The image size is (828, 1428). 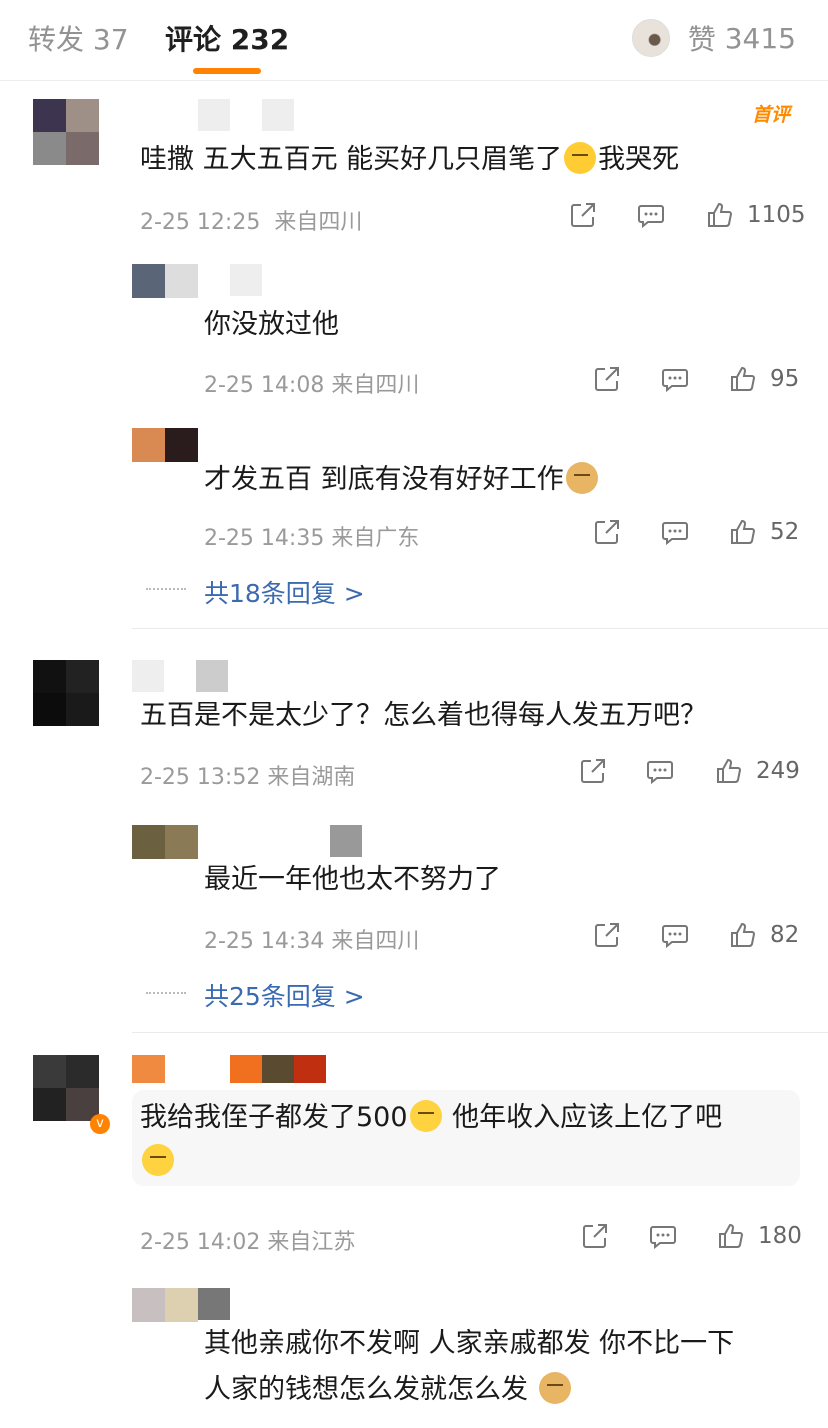 What do you see at coordinates (760, 38) in the screenshot?
I see `tab-like-count: 3415` at bounding box center [760, 38].